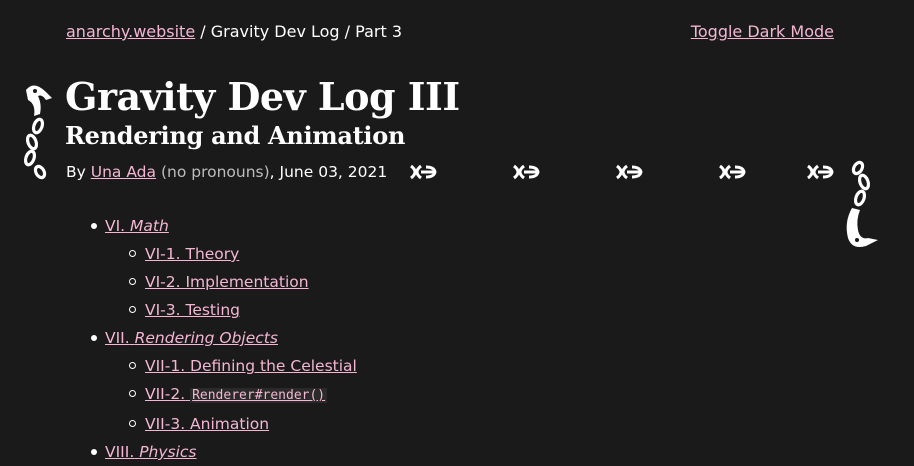 The width and height of the screenshot is (914, 466). Describe the element at coordinates (235, 135) in the screenshot. I see `page-subtitle: Rendering and Animation` at that location.